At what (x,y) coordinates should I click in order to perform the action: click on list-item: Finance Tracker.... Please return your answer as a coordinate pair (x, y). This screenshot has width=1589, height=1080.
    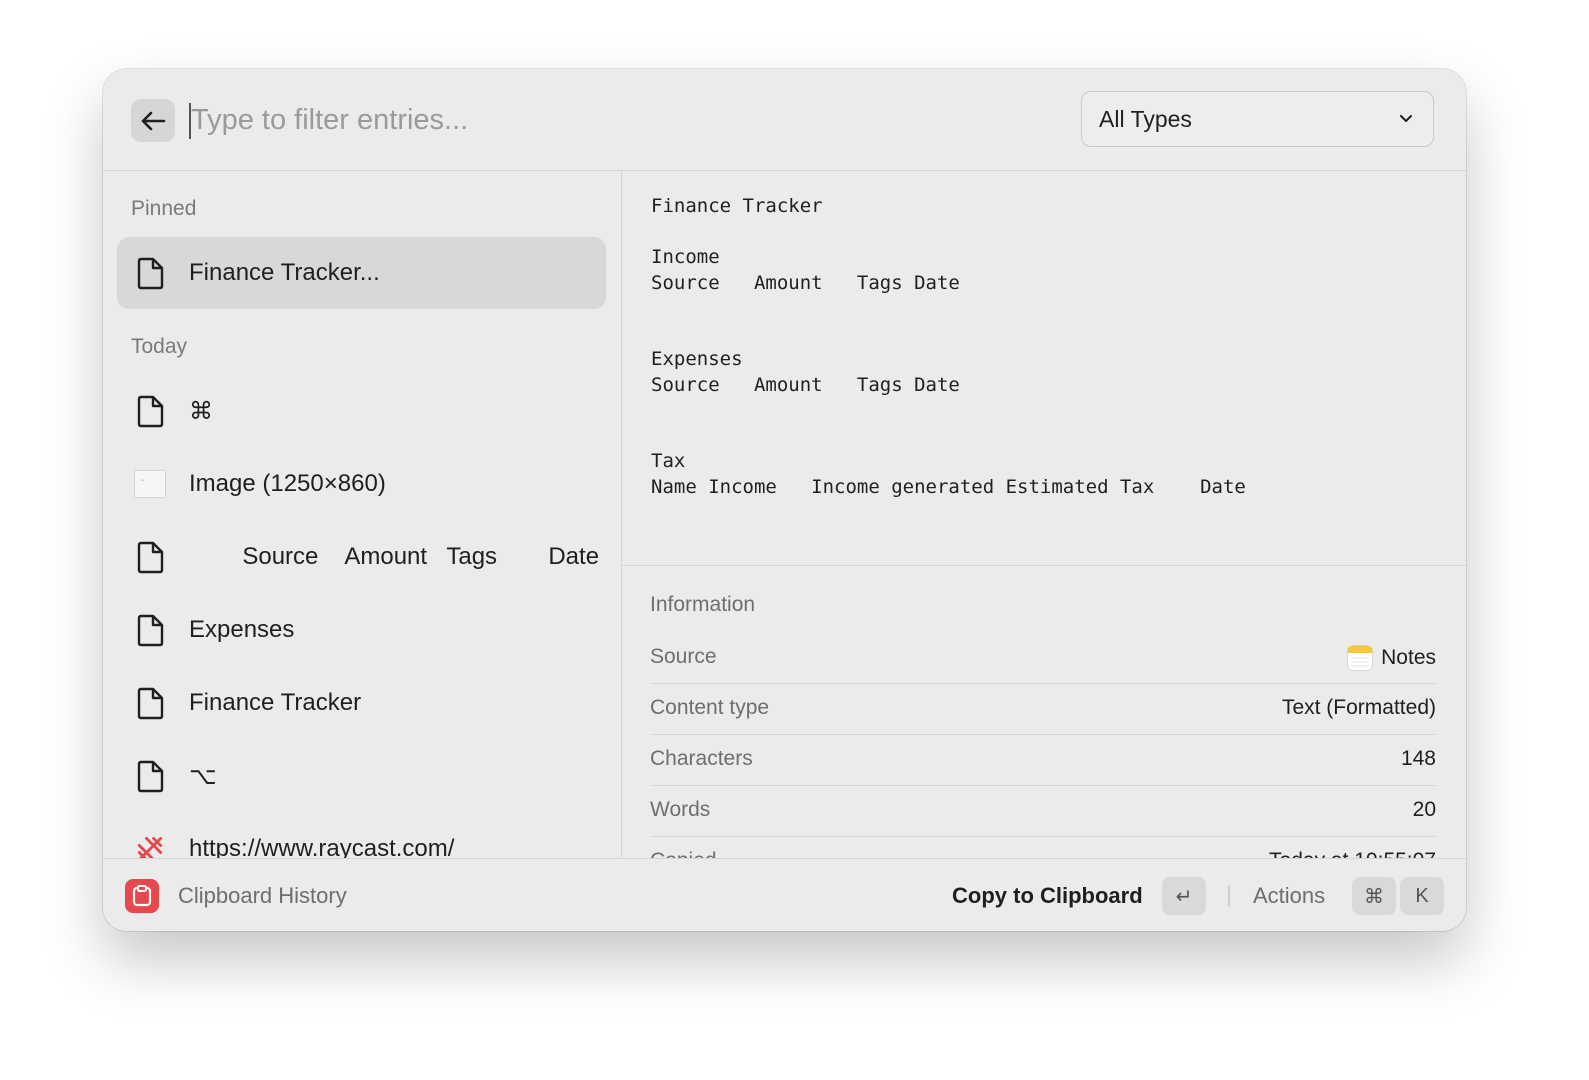
    Looking at the image, I should click on (361, 273).